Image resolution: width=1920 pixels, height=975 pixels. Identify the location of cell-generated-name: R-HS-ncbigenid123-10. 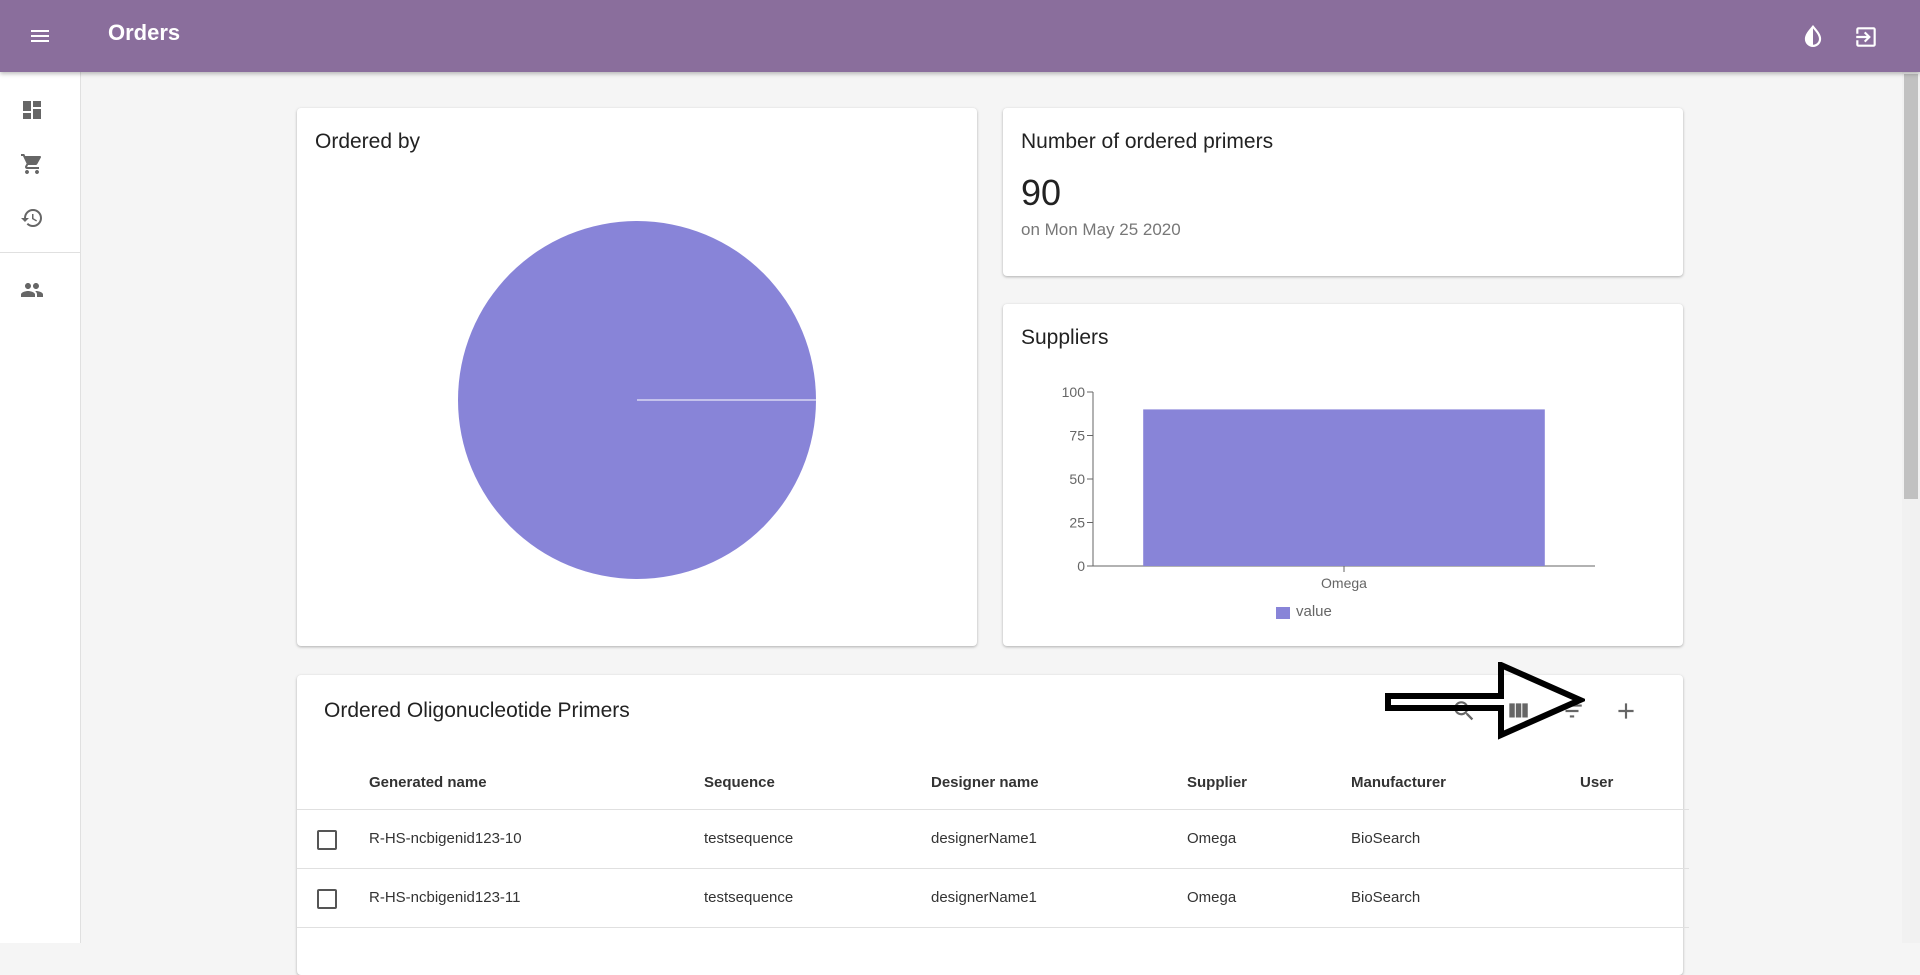
(445, 838).